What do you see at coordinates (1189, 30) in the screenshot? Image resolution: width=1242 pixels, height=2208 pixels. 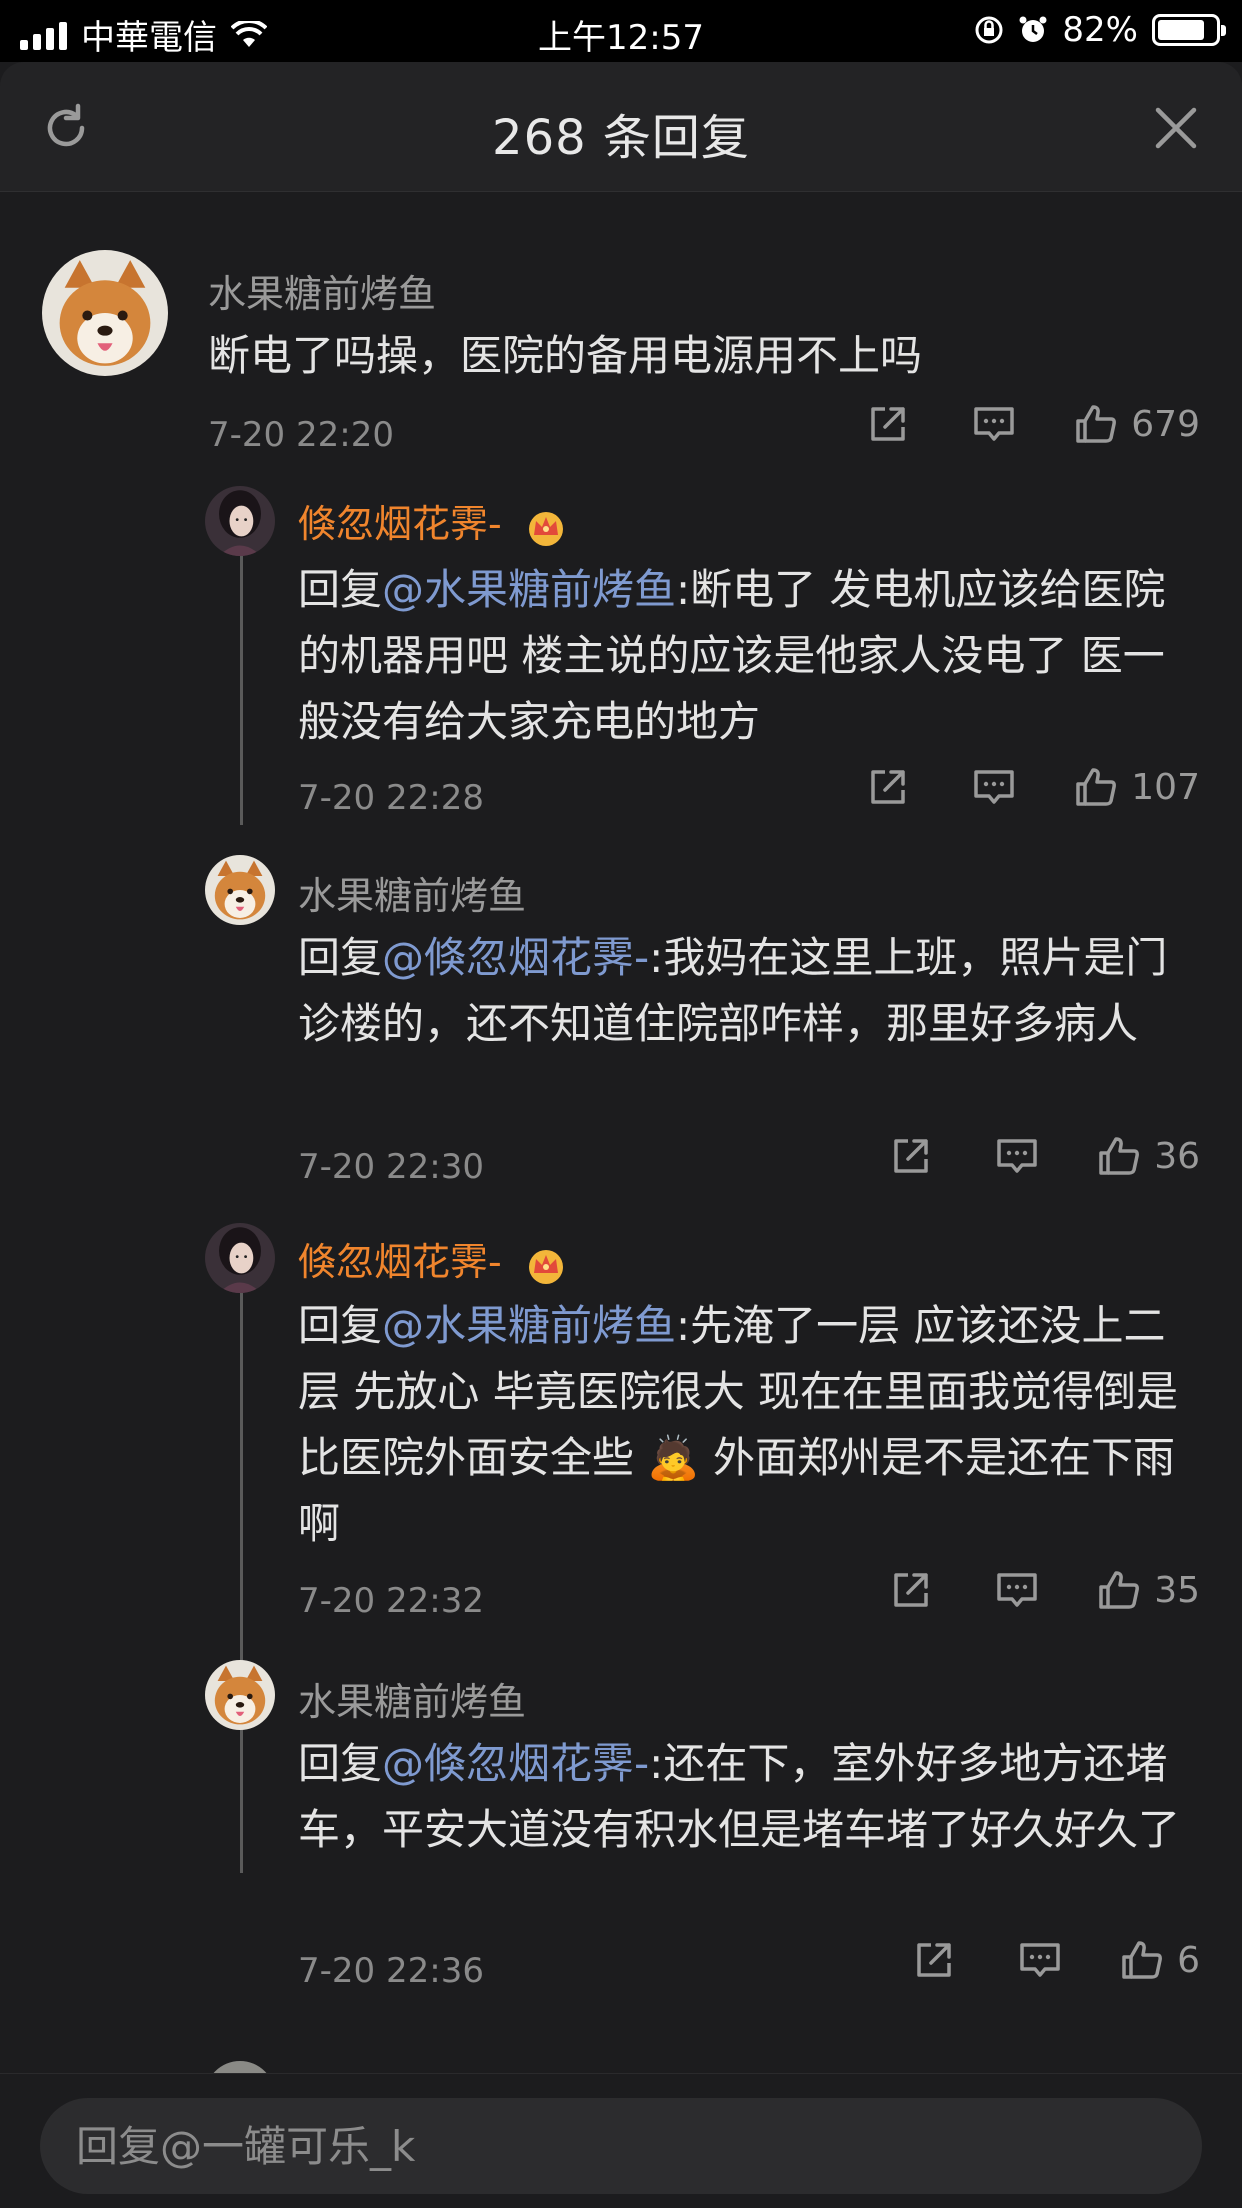 I see `battery-icon` at bounding box center [1189, 30].